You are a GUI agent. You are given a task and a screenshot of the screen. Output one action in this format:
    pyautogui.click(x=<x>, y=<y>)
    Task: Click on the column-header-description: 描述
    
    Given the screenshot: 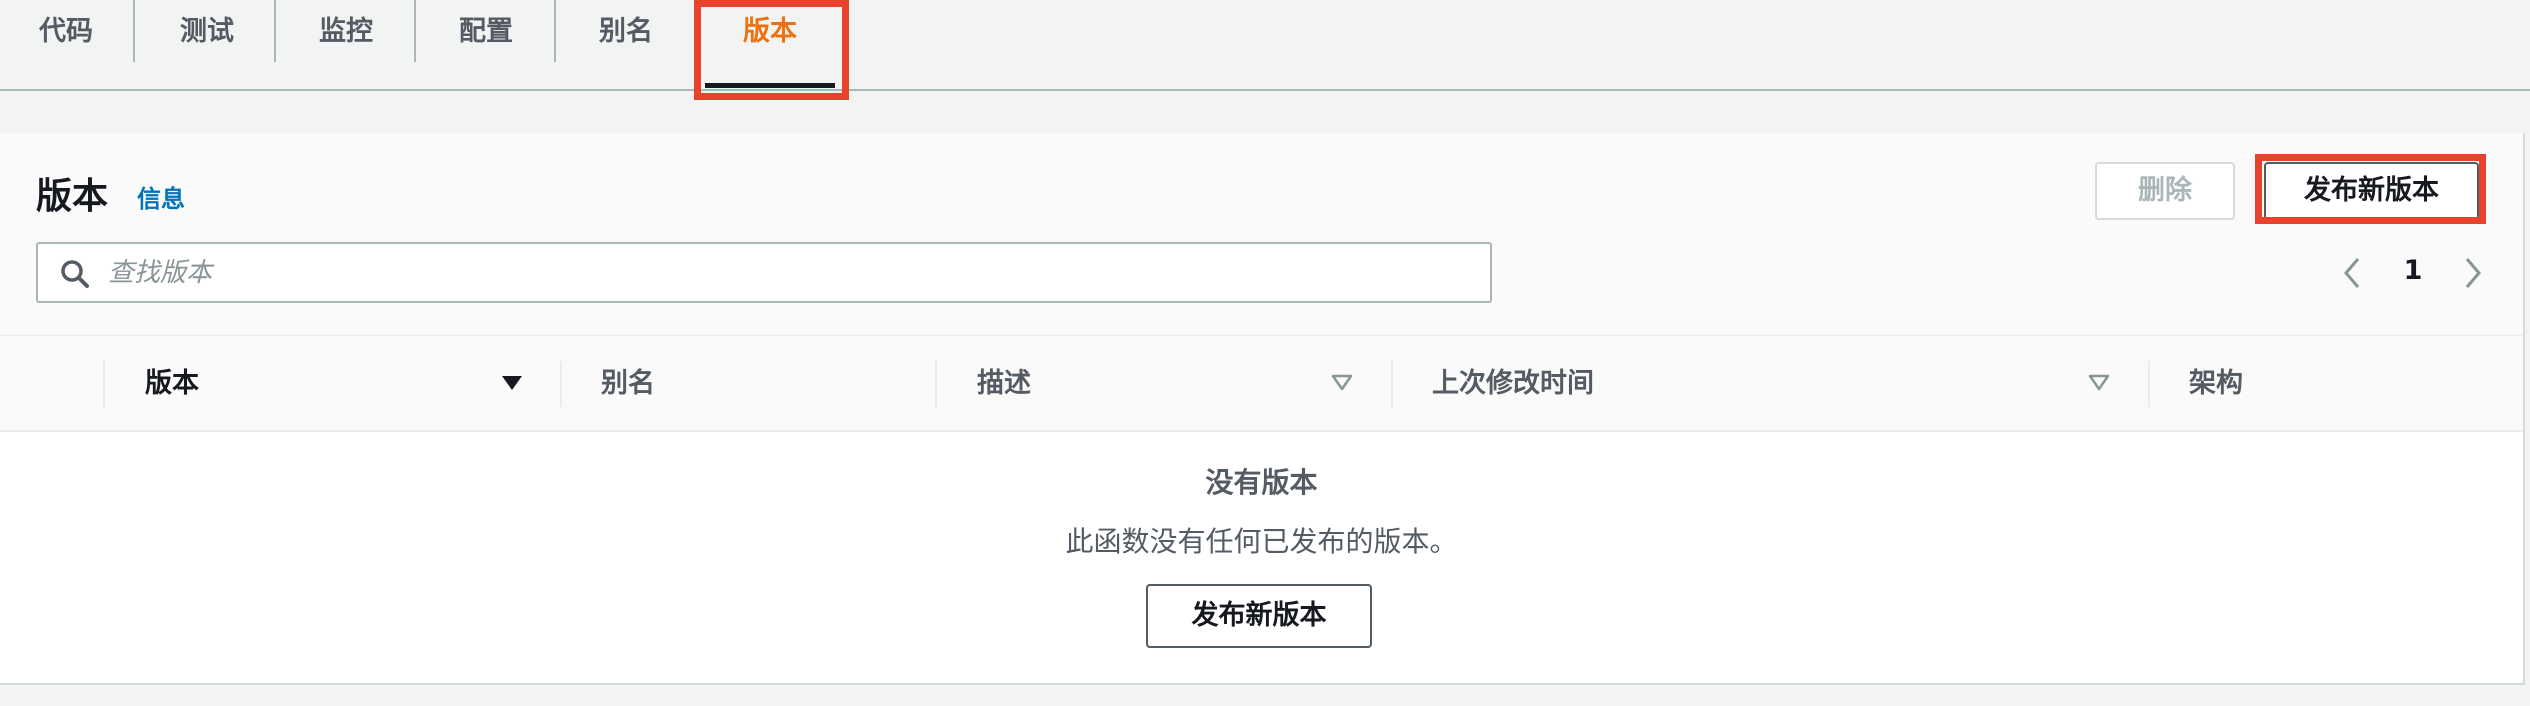 What is the action you would take?
    pyautogui.click(x=1004, y=384)
    